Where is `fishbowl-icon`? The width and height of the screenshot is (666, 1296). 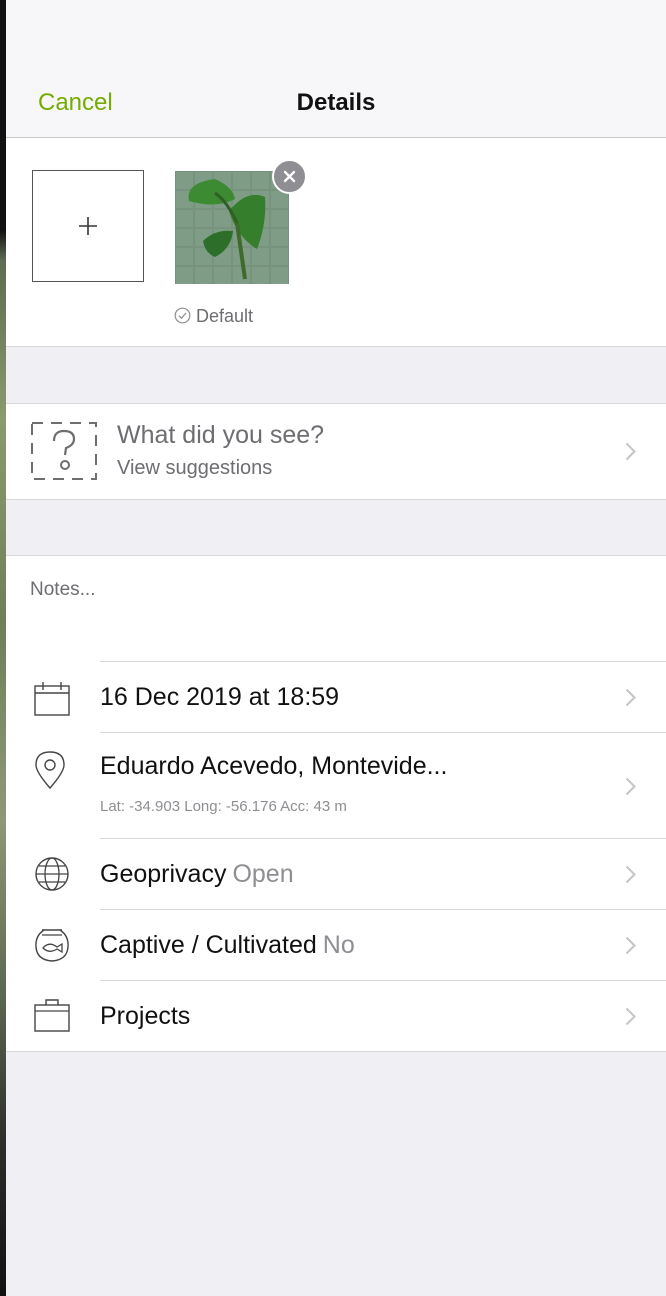 fishbowl-icon is located at coordinates (52, 945).